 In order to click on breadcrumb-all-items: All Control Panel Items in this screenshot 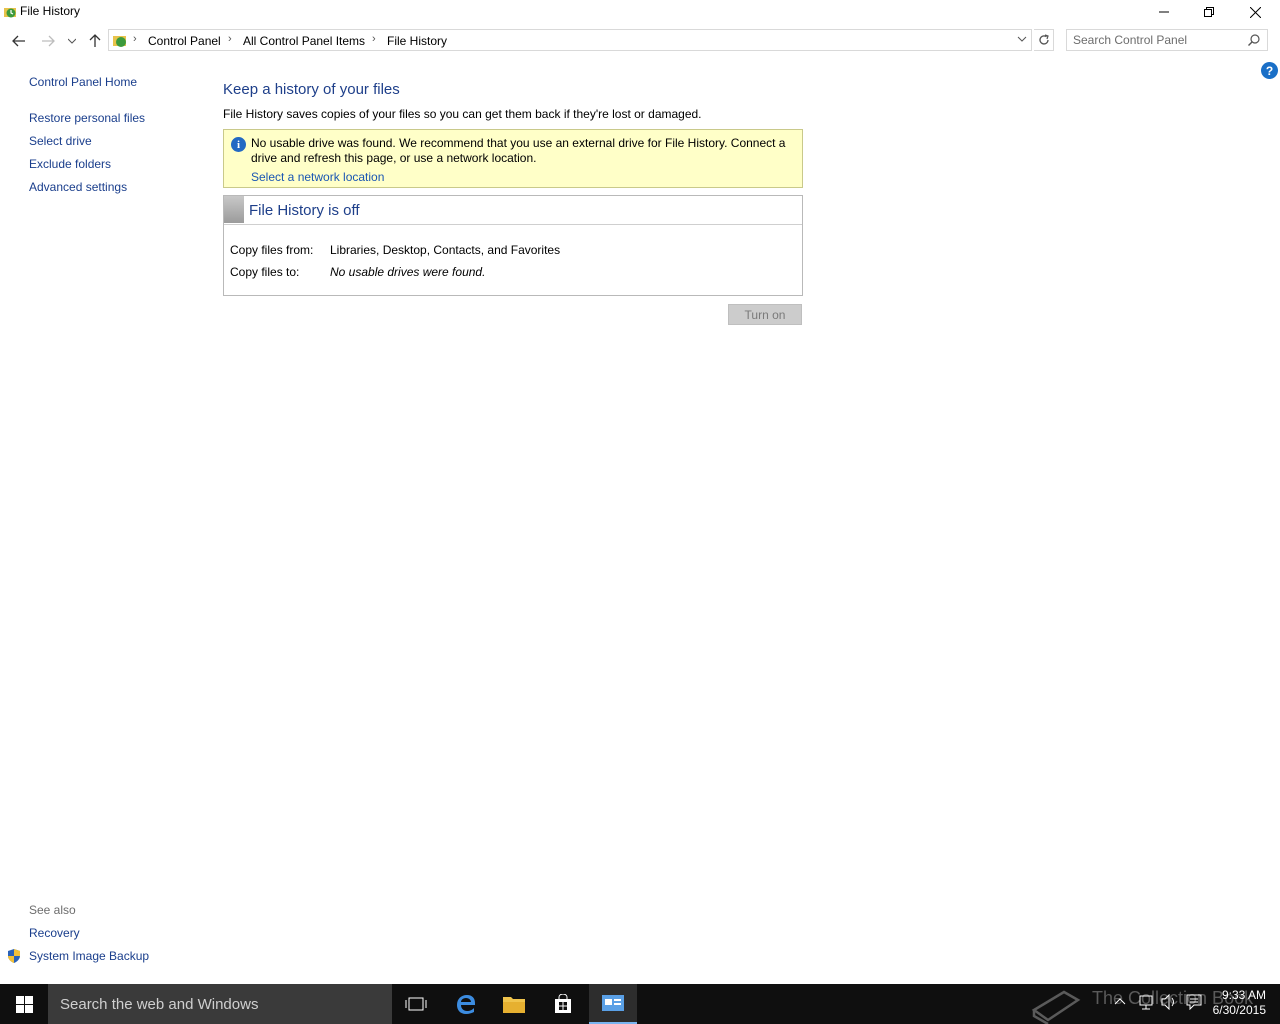, I will do `click(304, 41)`.